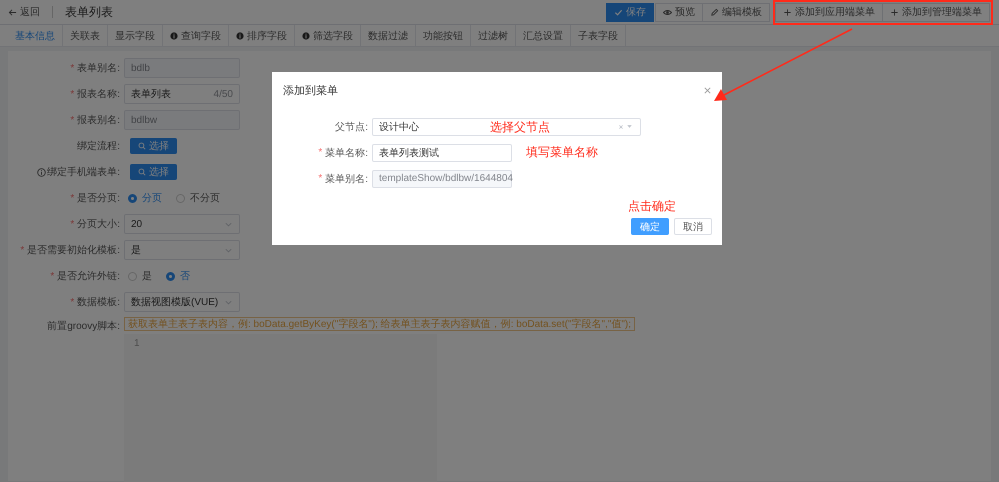 This screenshot has height=482, width=999. I want to click on input-field: 表单列表测试, so click(442, 153).